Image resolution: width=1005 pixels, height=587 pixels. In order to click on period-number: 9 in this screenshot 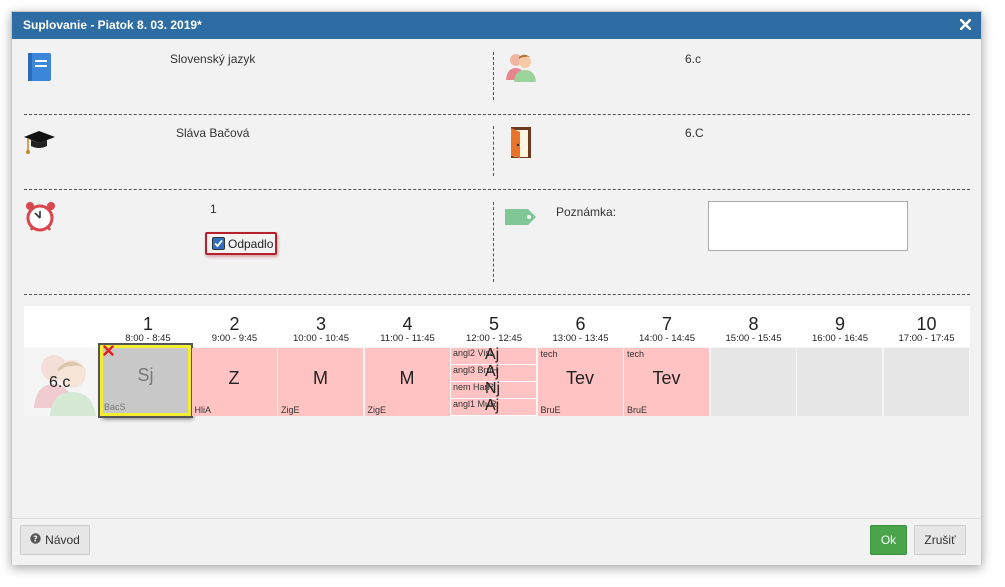, I will do `click(839, 324)`.